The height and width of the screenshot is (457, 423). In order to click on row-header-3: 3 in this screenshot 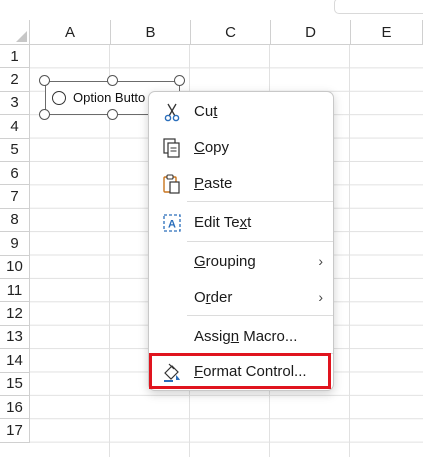, I will do `click(15, 103)`.